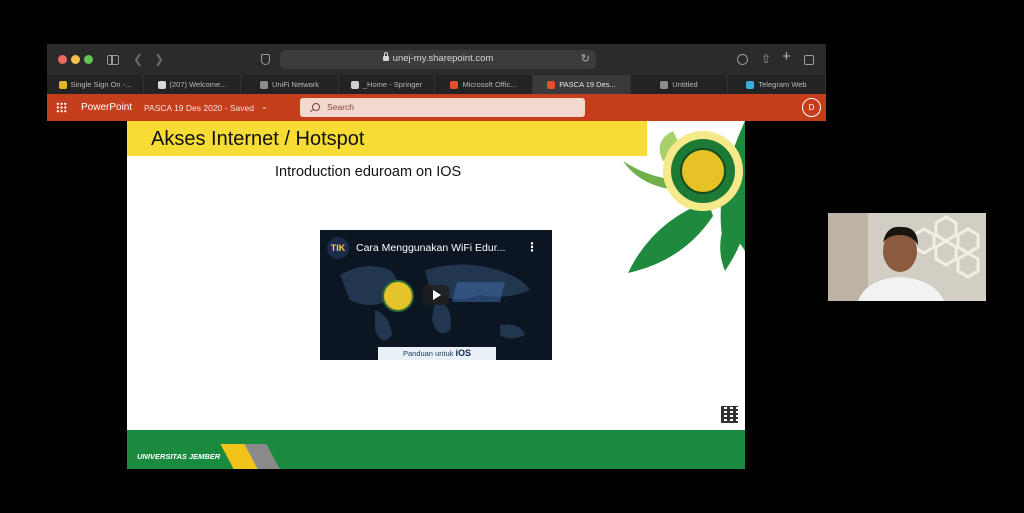  I want to click on browser-tab: Telegram Web, so click(777, 84).